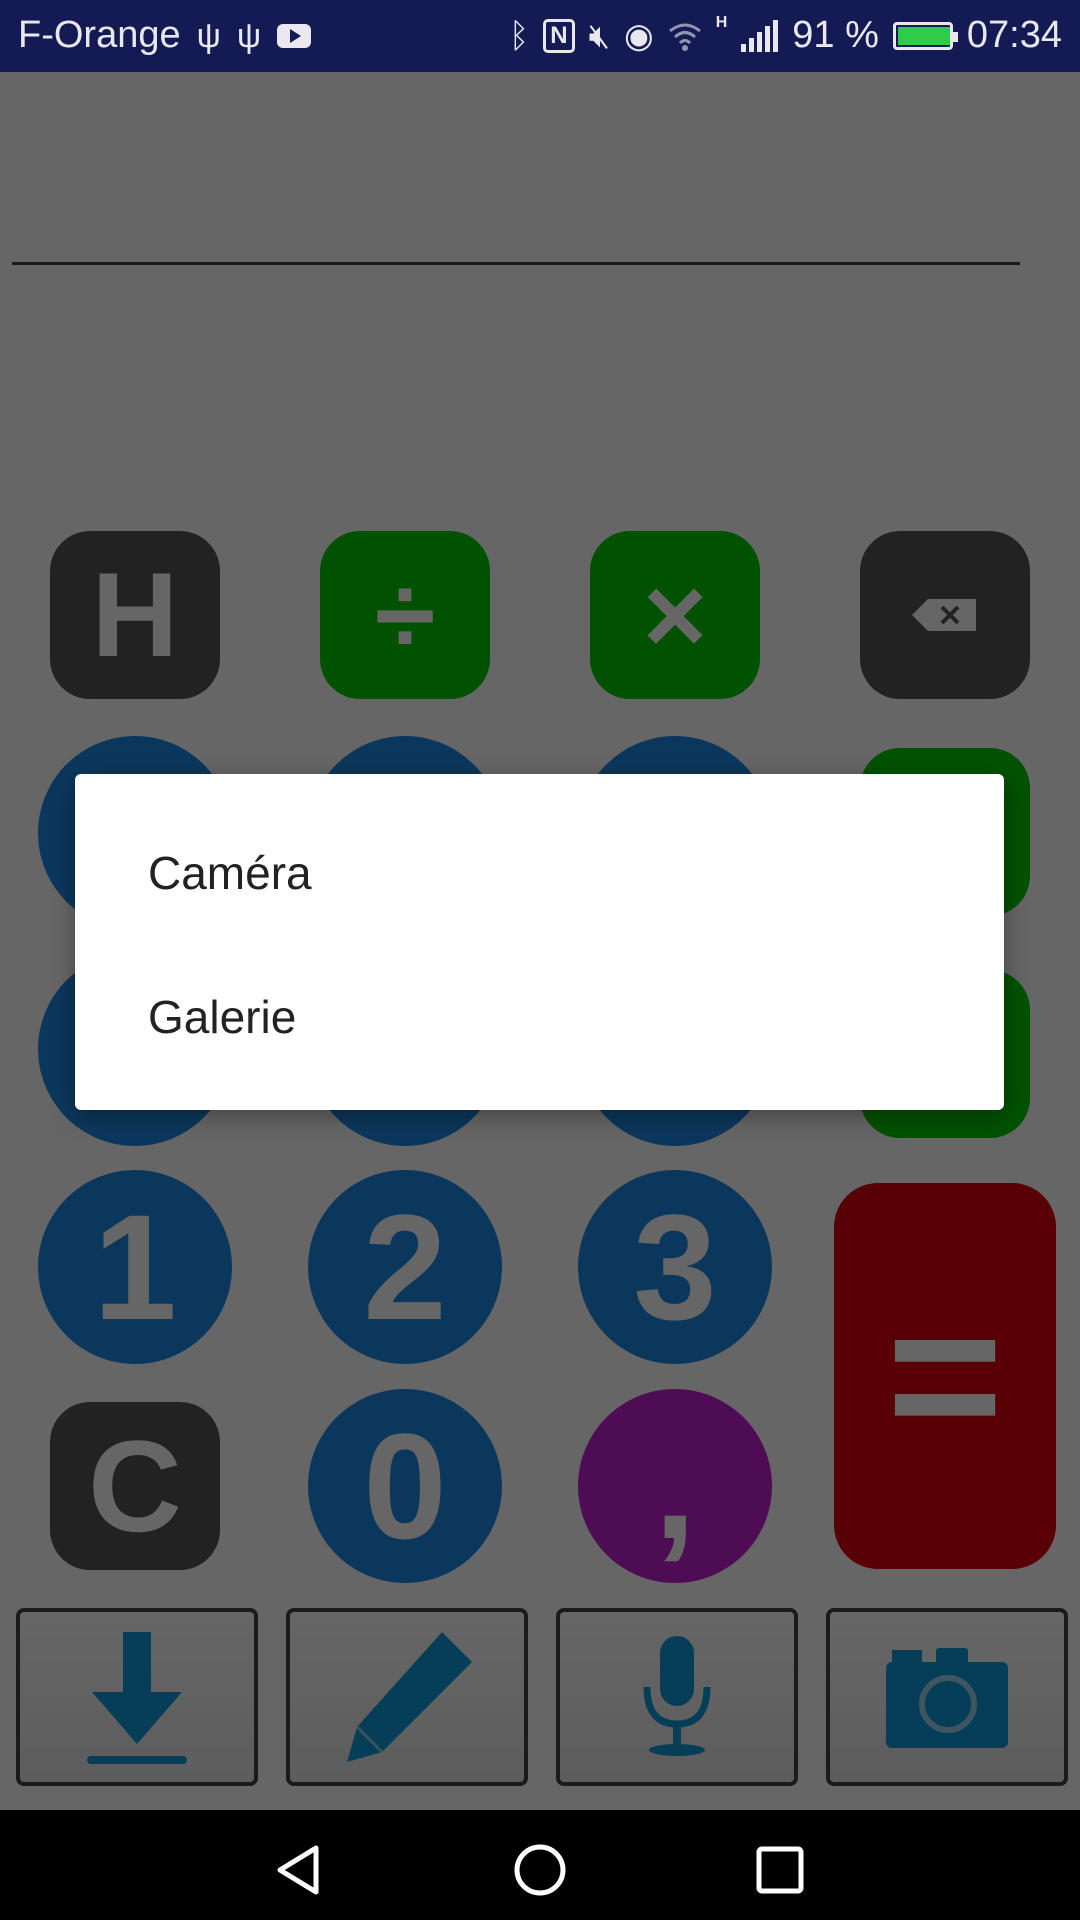  What do you see at coordinates (519, 35) in the screenshot?
I see `bluetooth-icon: ᛒ` at bounding box center [519, 35].